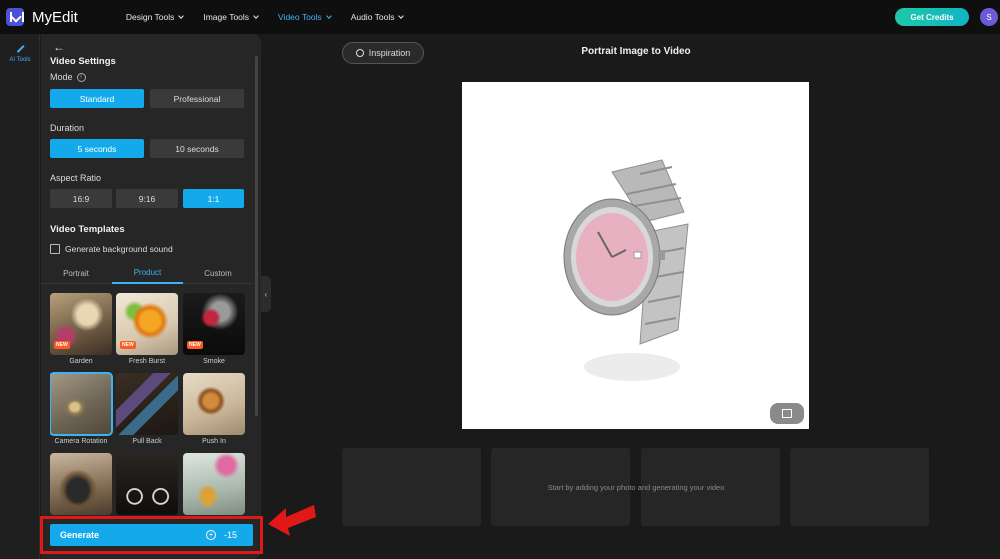  Describe the element at coordinates (256, 236) in the screenshot. I see `panel-scrollbar` at that location.